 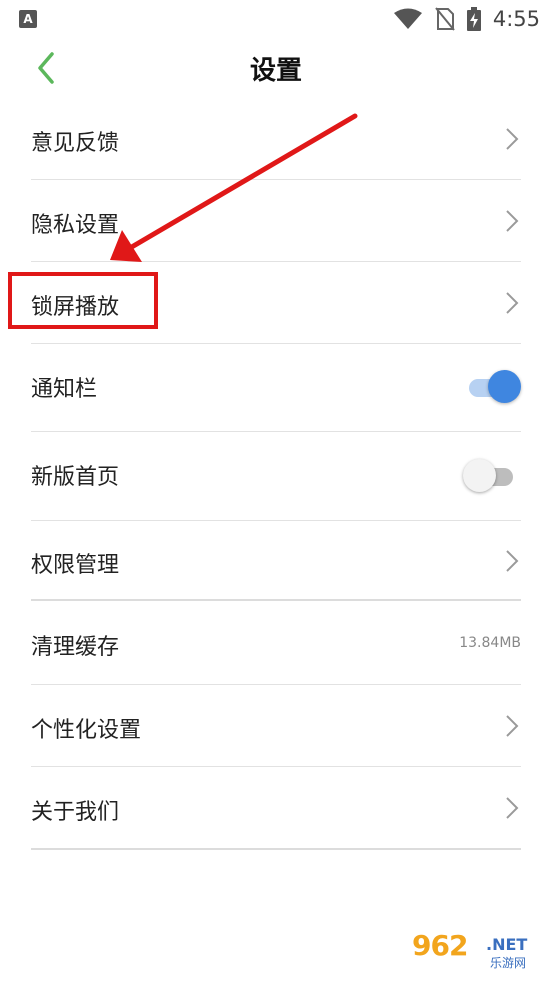 What do you see at coordinates (407, 18) in the screenshot?
I see `wifi-icon` at bounding box center [407, 18].